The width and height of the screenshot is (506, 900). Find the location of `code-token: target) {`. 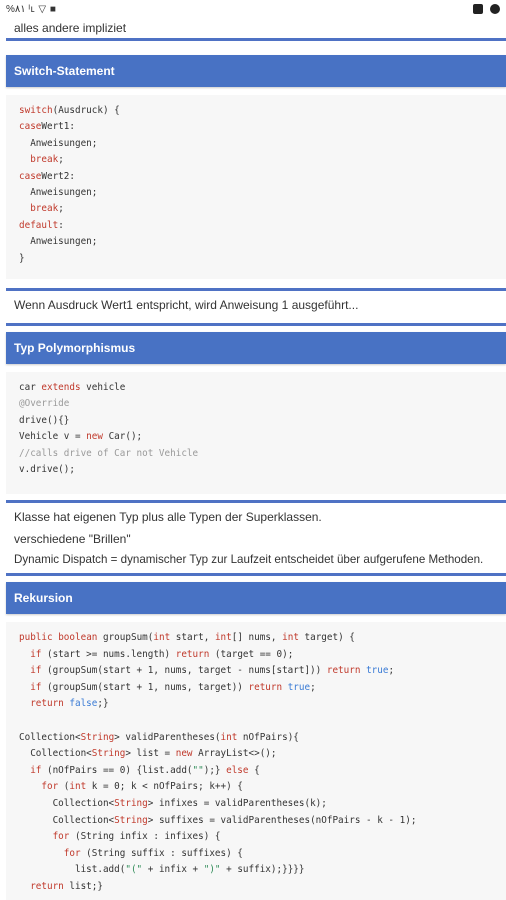

code-token: target) { is located at coordinates (326, 637).